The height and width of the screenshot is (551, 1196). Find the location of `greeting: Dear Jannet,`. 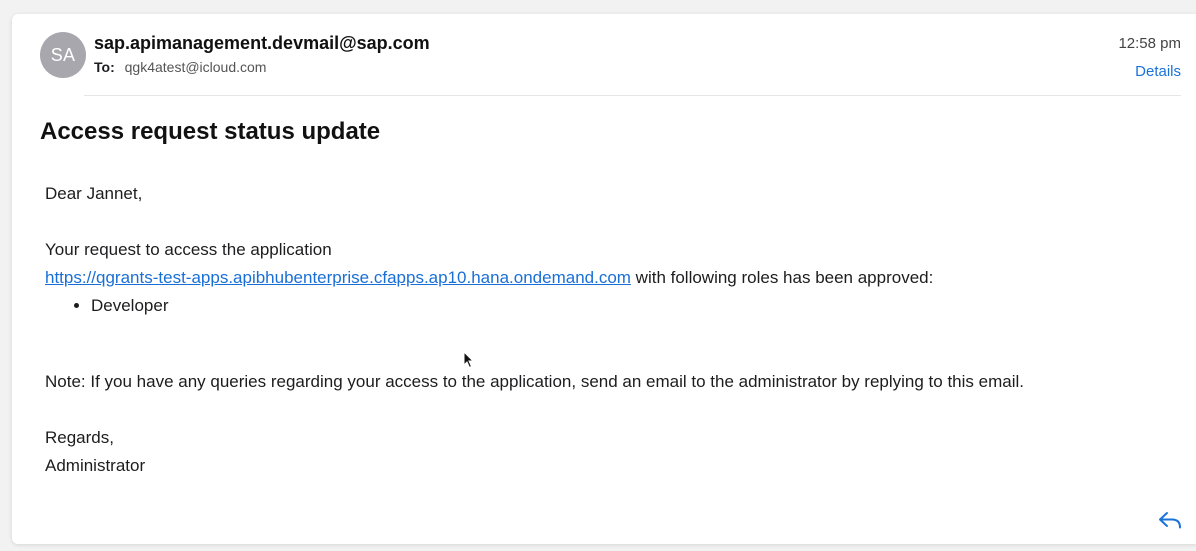

greeting: Dear Jannet, is located at coordinates (94, 193).